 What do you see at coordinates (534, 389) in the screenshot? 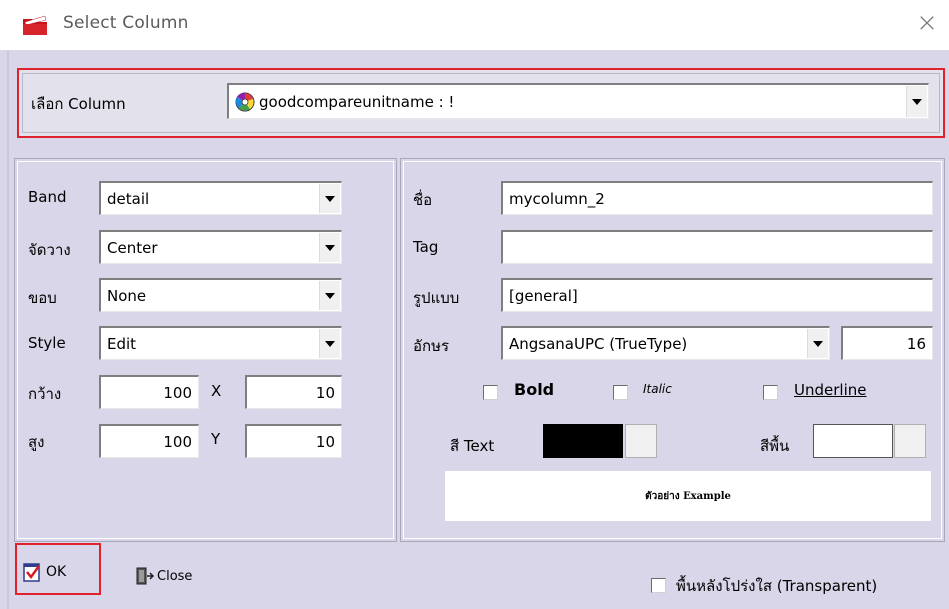
I see `bold-label: Bold` at bounding box center [534, 389].